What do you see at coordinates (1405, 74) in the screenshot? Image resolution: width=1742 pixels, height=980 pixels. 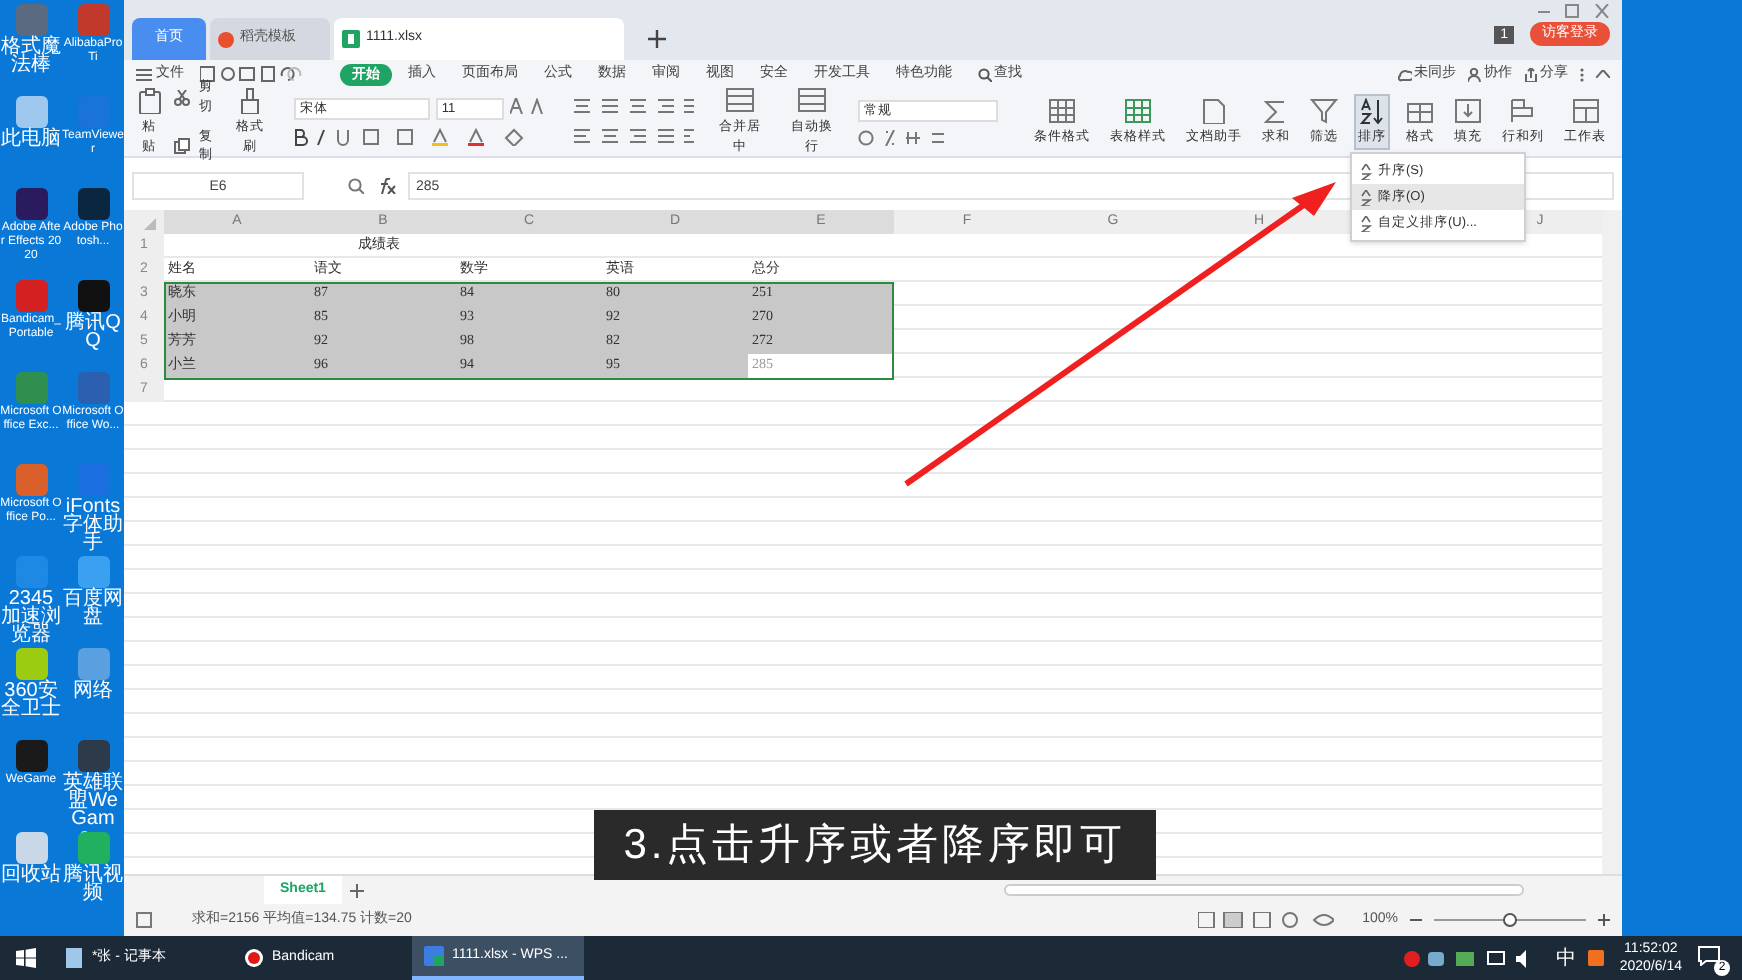 I see `cloud-icon` at bounding box center [1405, 74].